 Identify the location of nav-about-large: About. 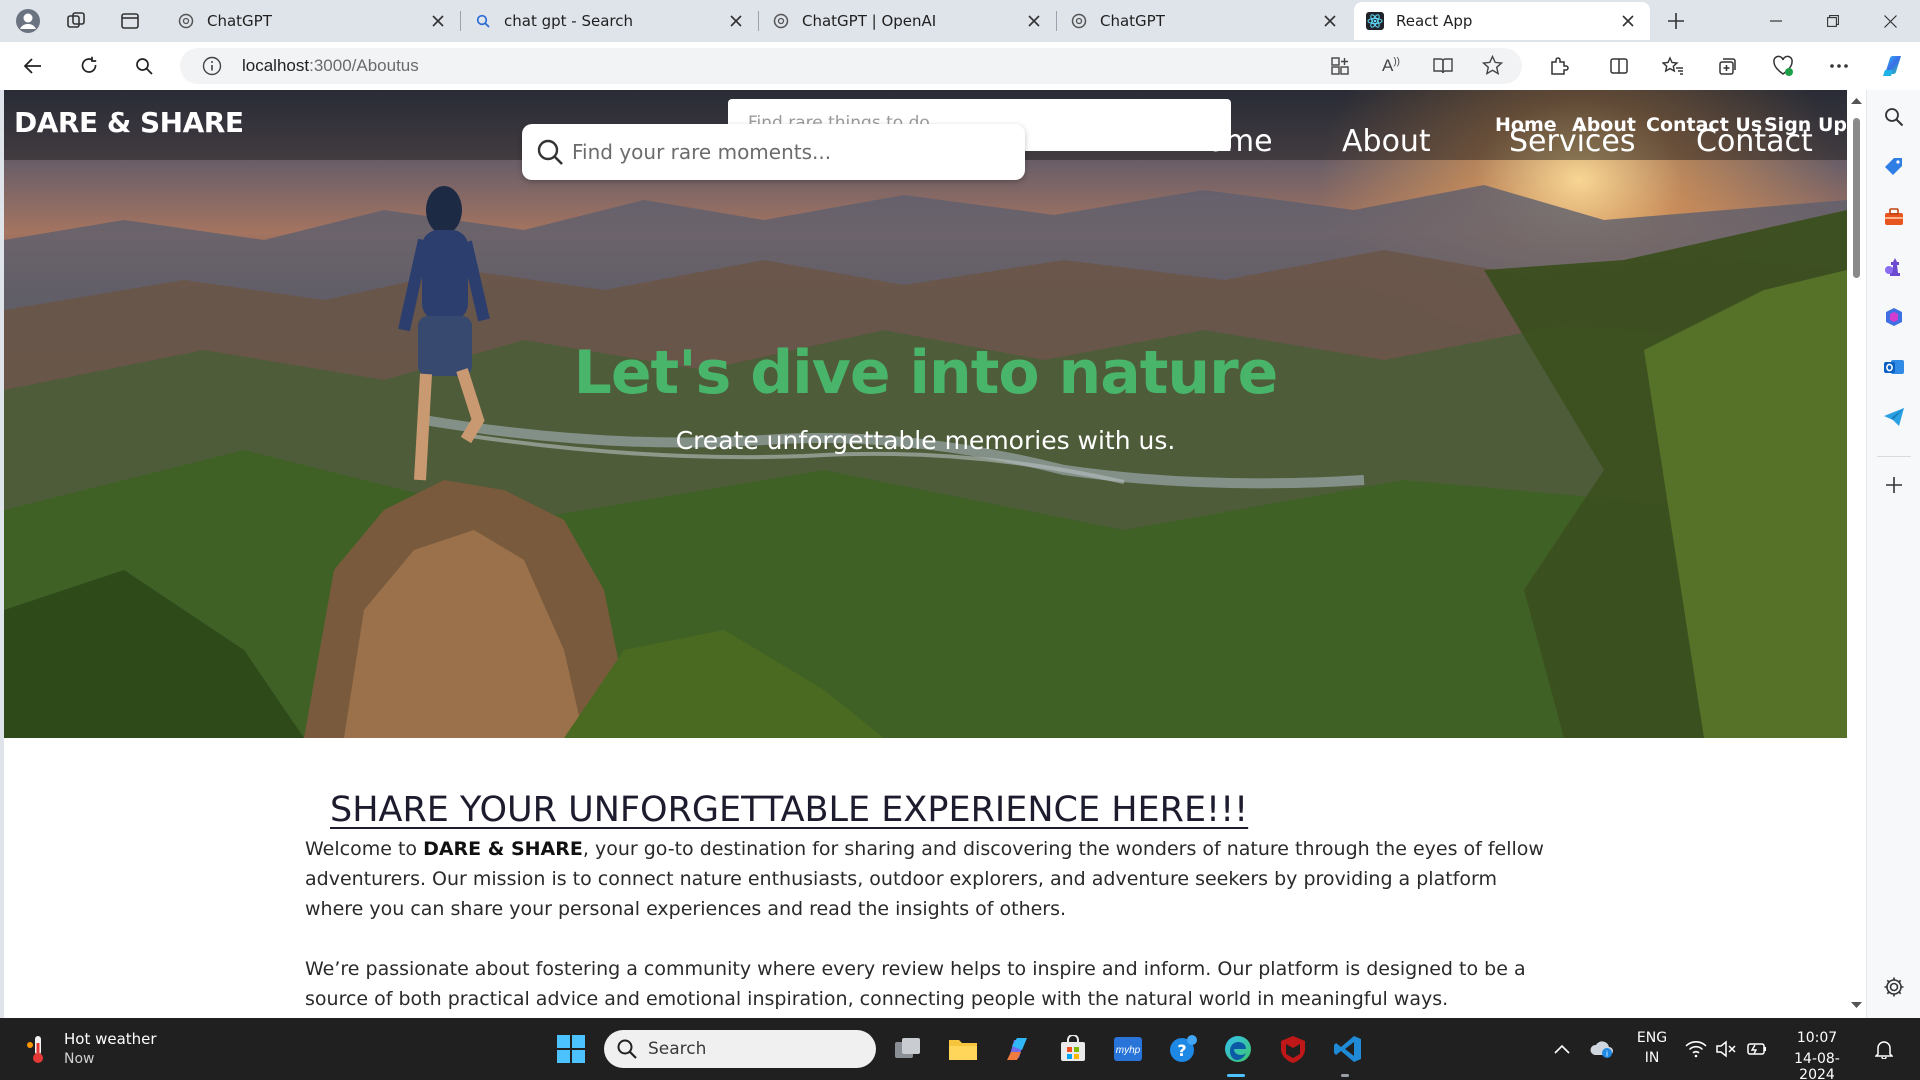
(1386, 141).